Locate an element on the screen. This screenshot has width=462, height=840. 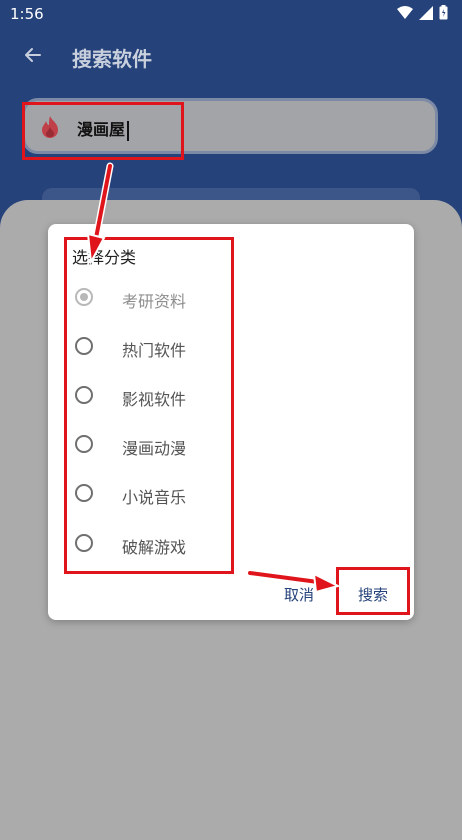
annotation-arrow-shaft is located at coordinates (103, 202).